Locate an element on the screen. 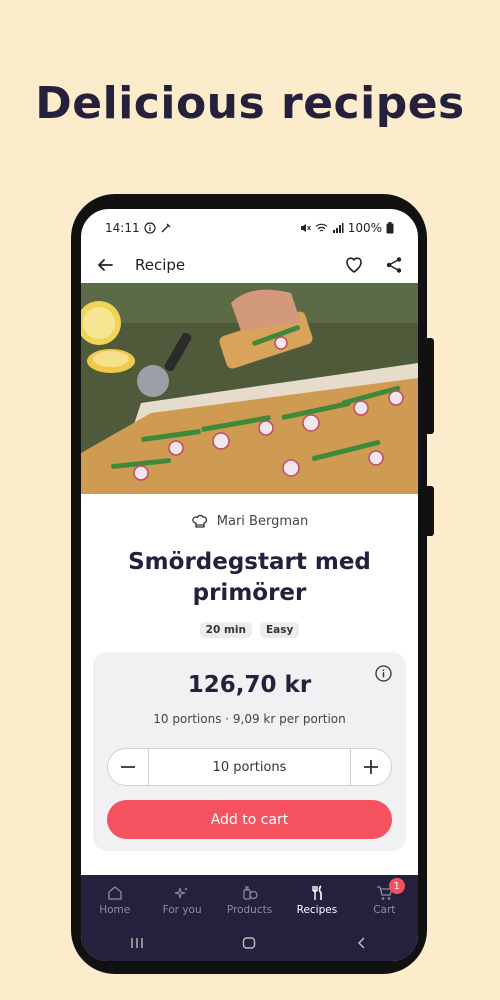  portions-value: 10 portions is located at coordinates (249, 767).